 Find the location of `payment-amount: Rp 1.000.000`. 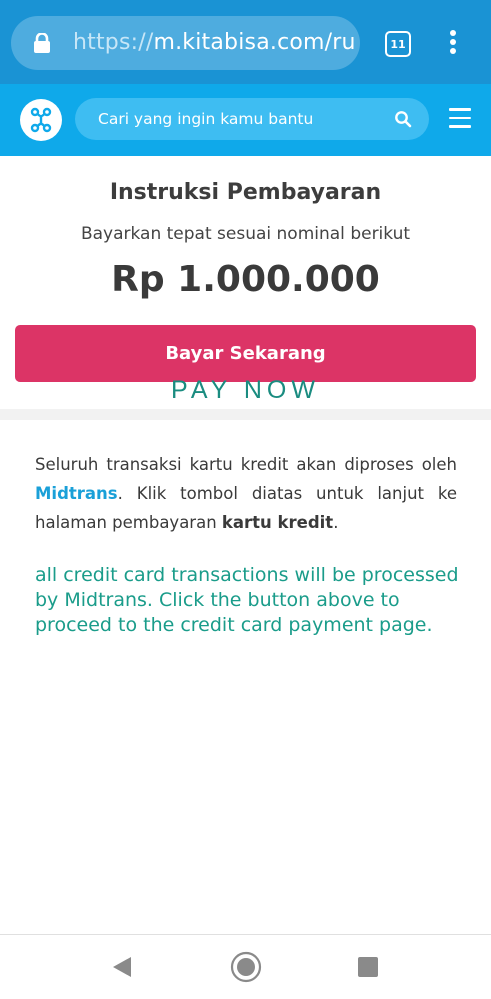

payment-amount: Rp 1.000.000 is located at coordinates (245, 279).